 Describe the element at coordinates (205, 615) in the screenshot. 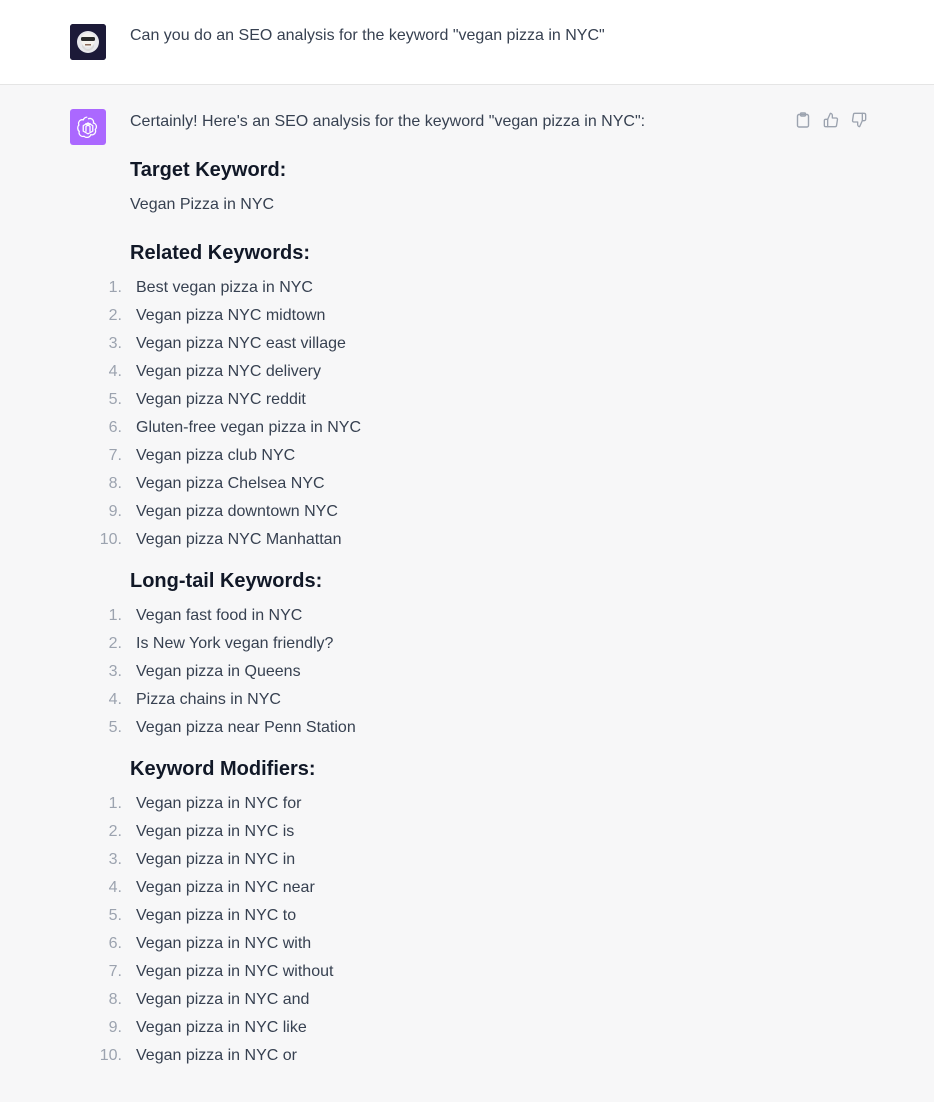

I see `list-item: 1. Vegan fast food in NYC` at that location.